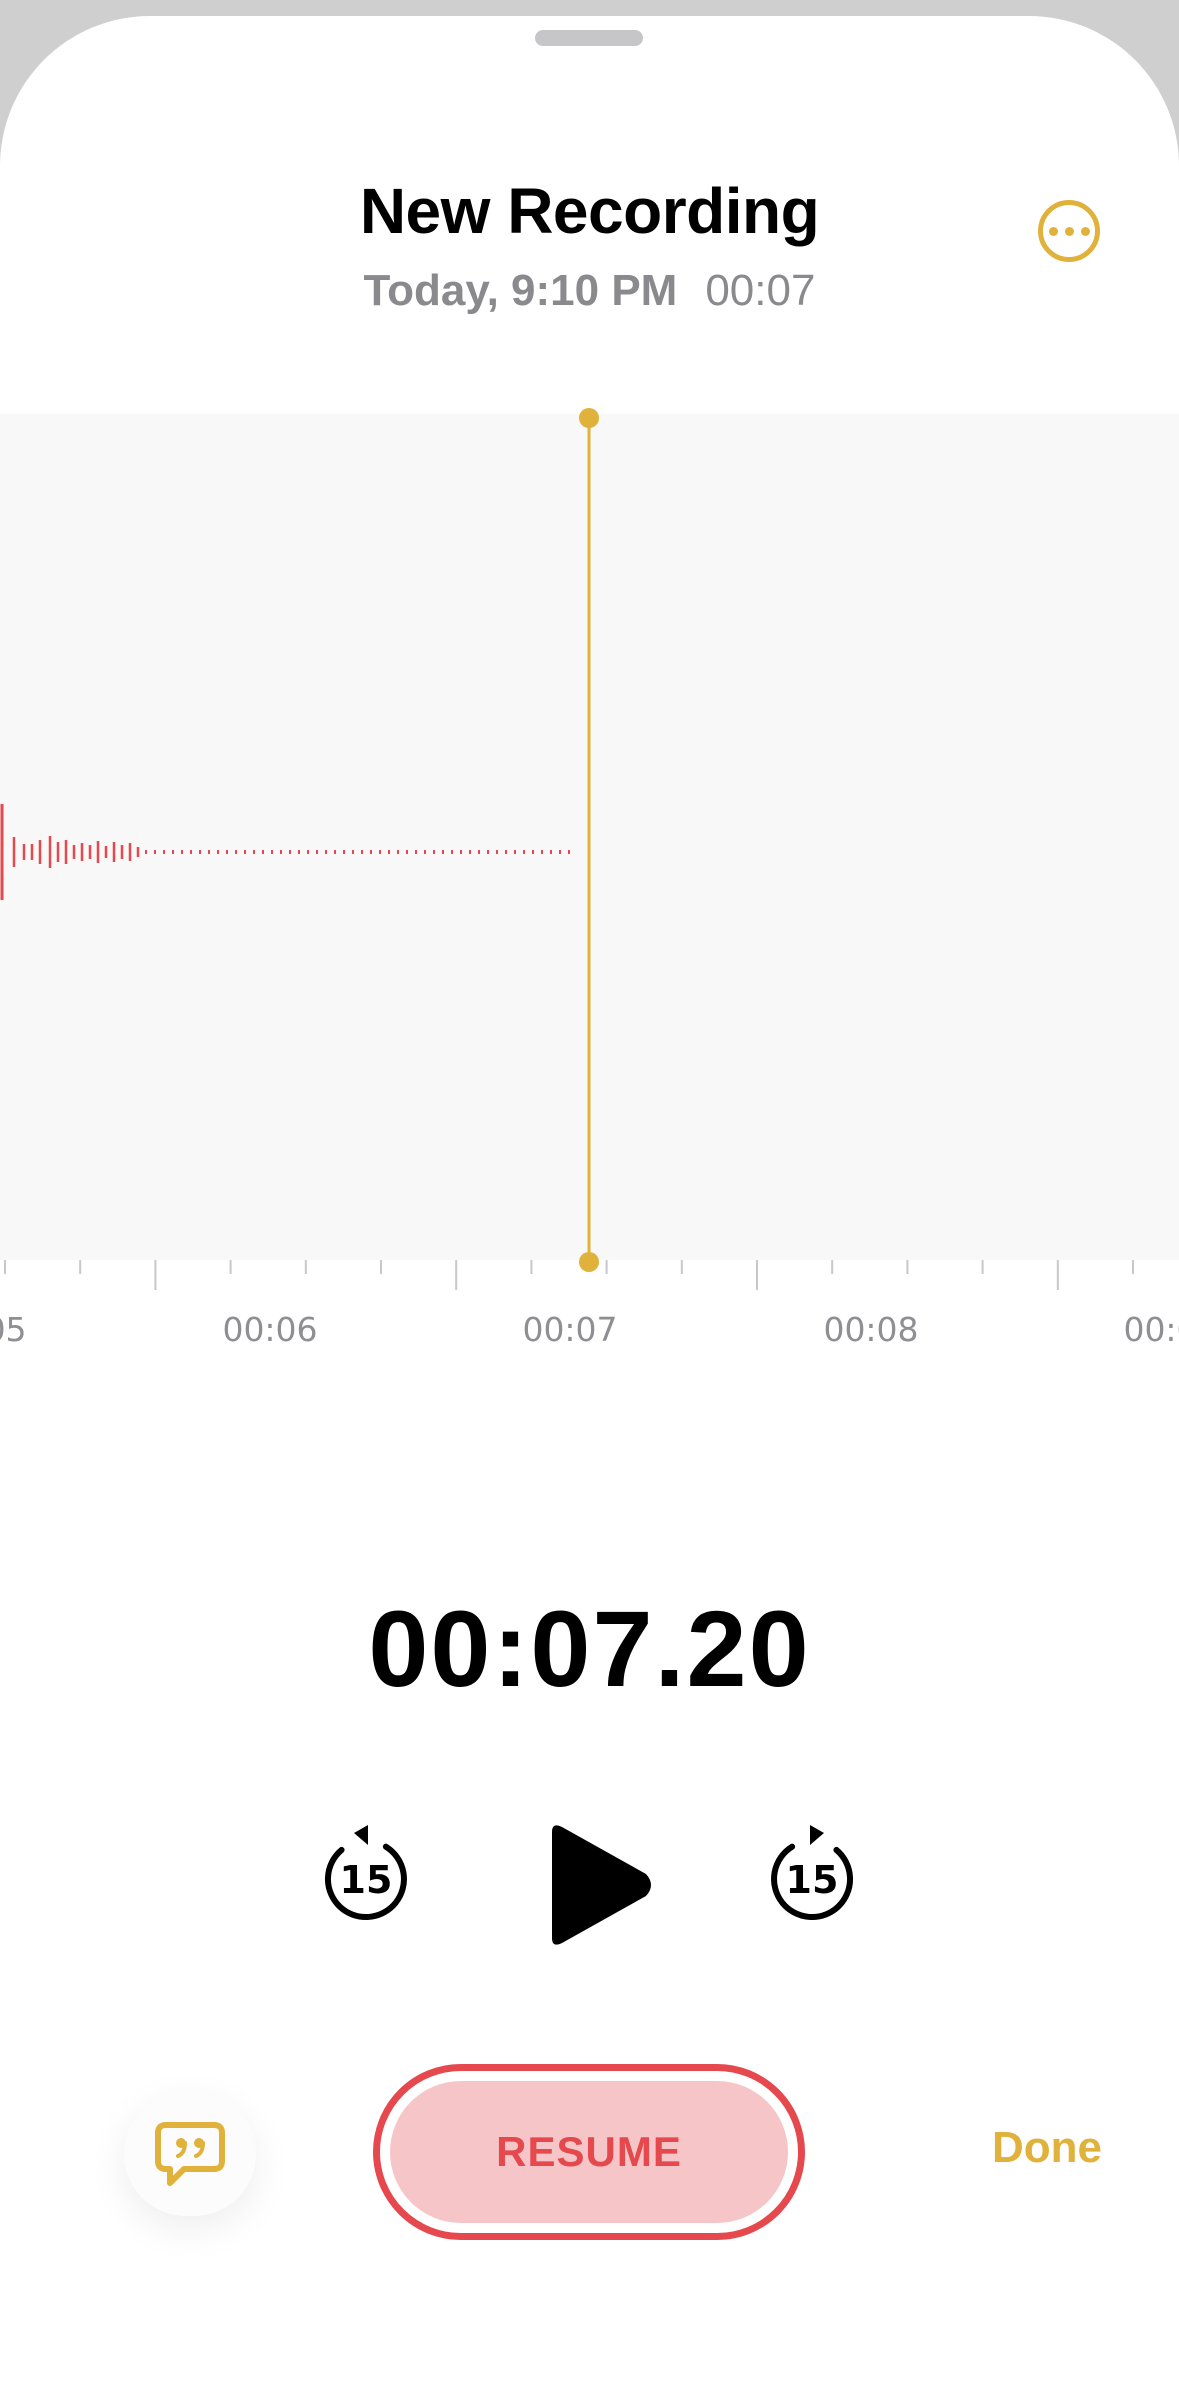 The width and height of the screenshot is (1179, 2396). I want to click on skip-forward-seconds: 15, so click(812, 1880).